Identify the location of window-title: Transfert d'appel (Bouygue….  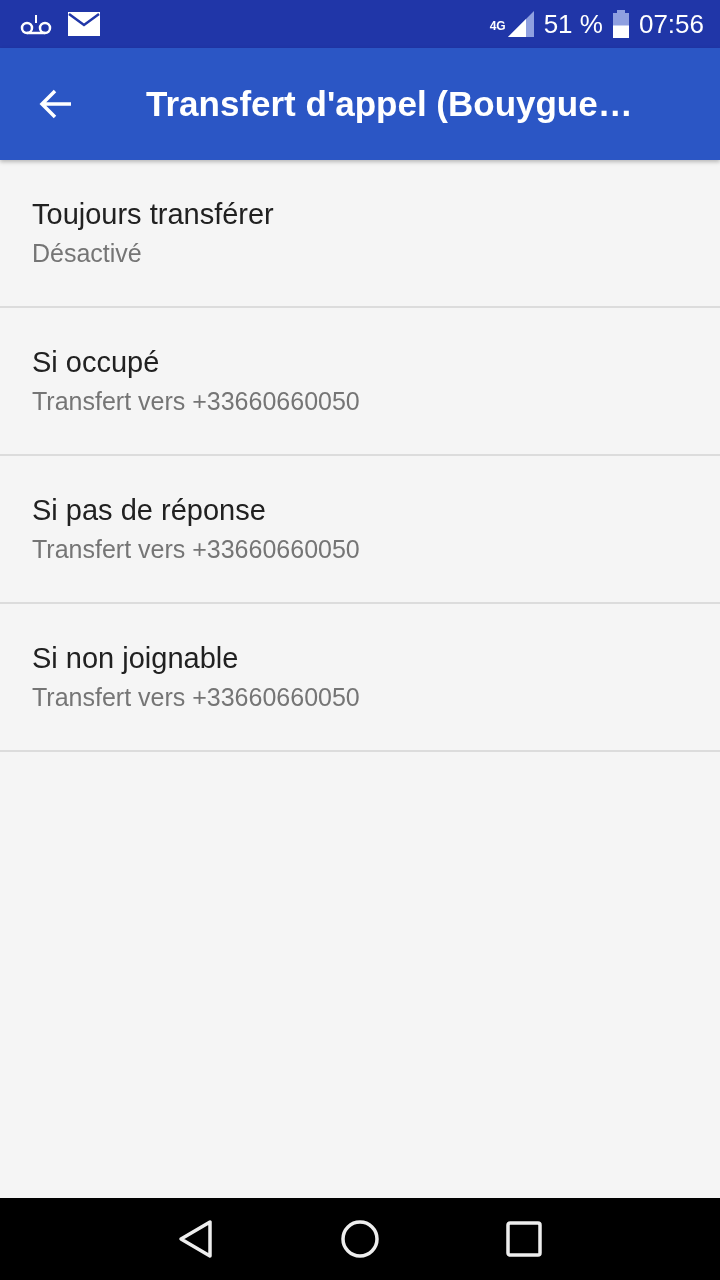
(389, 104).